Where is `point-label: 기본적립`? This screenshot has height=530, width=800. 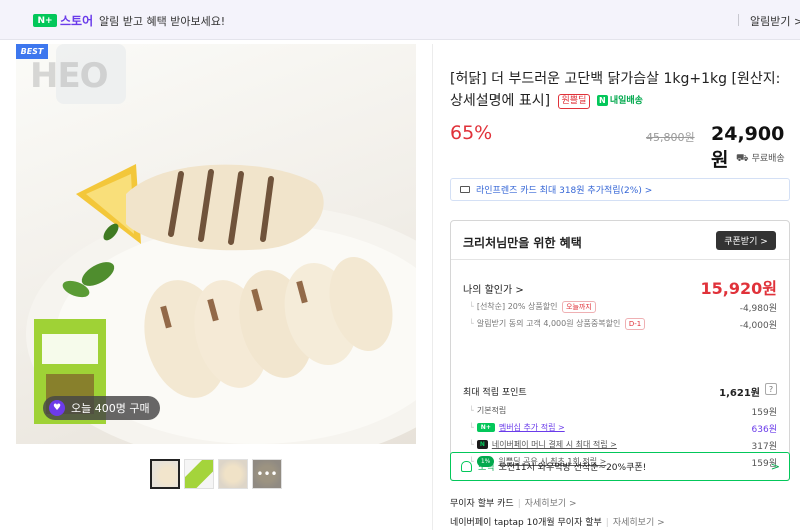
point-label: 기본적립 is located at coordinates (491, 410).